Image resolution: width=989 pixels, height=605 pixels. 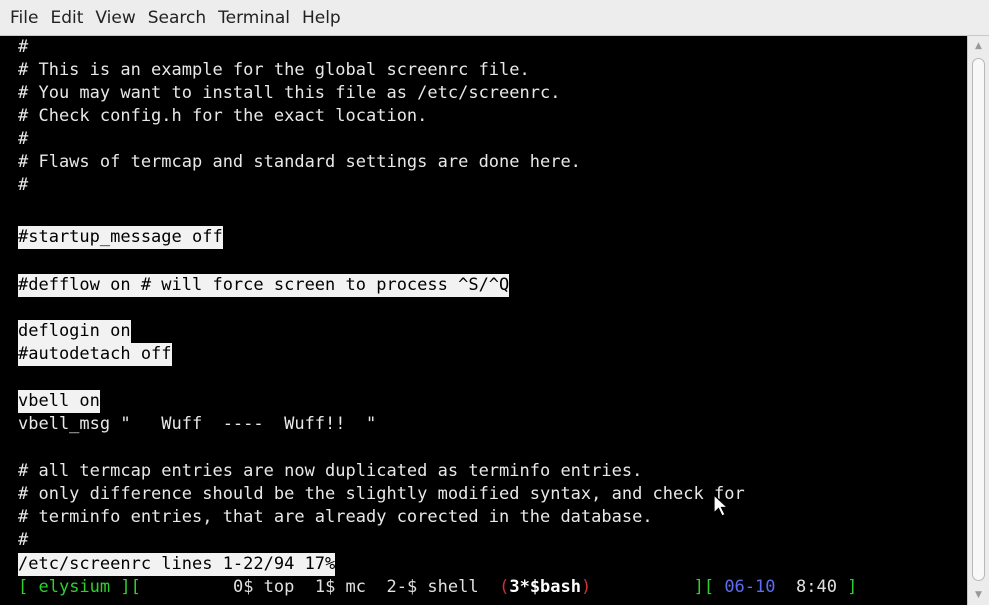 What do you see at coordinates (177, 18) in the screenshot?
I see `menu-search: Search` at bounding box center [177, 18].